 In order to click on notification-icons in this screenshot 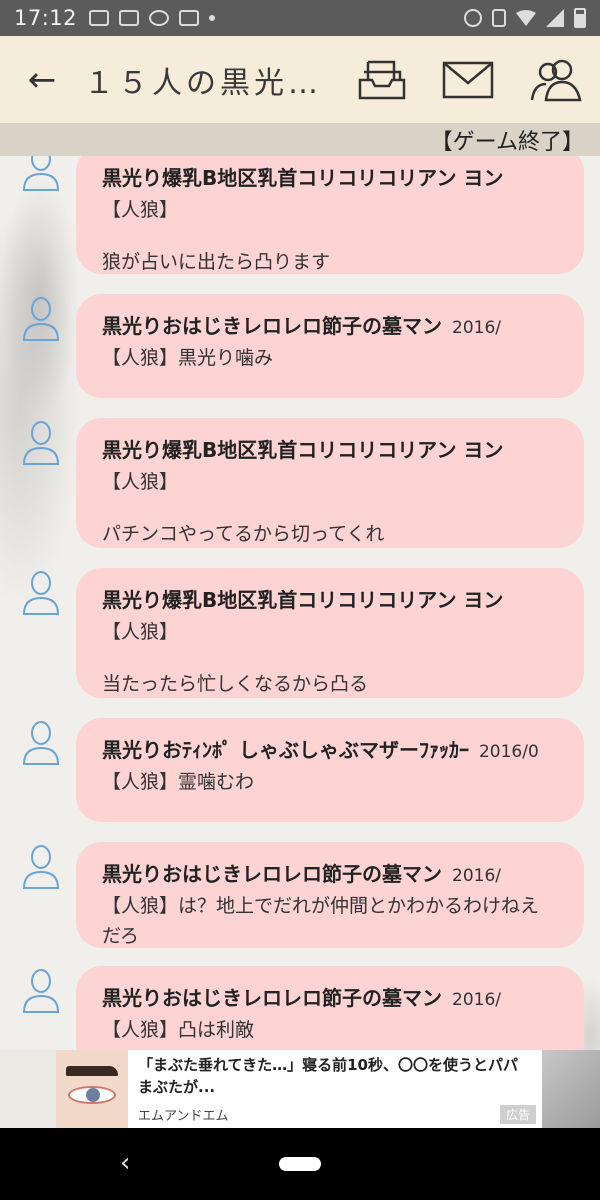, I will do `click(152, 18)`.